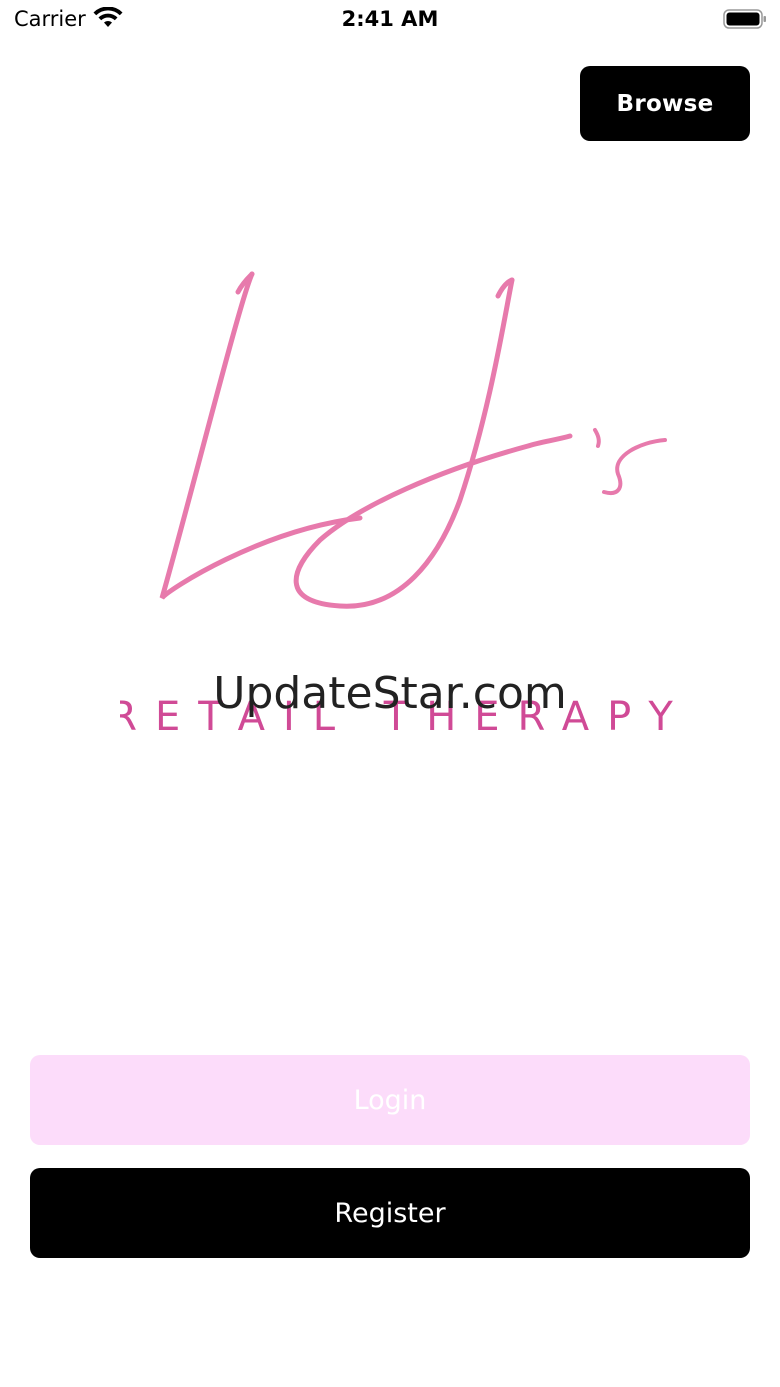 This screenshot has width=780, height=1387. I want to click on browse-button: Browse, so click(665, 103).